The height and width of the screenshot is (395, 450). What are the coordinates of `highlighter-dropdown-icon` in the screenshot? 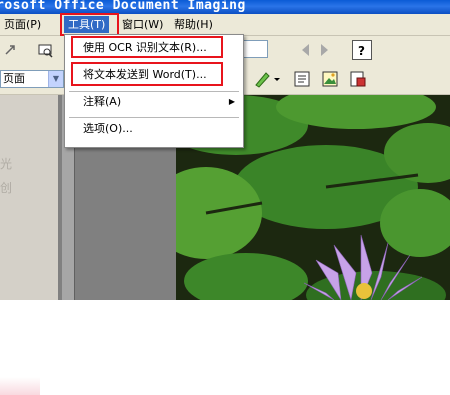 It's located at (277, 79).